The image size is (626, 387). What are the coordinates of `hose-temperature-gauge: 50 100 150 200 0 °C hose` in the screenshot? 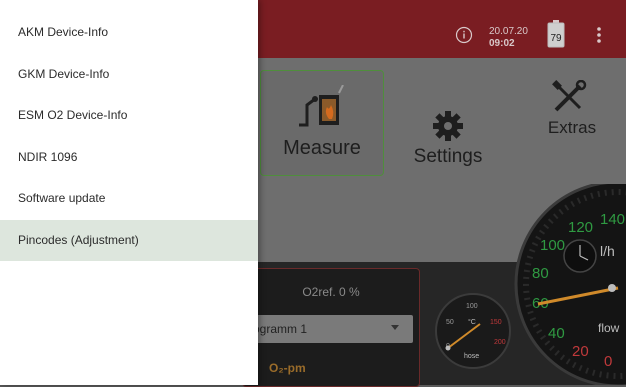 It's located at (473, 331).